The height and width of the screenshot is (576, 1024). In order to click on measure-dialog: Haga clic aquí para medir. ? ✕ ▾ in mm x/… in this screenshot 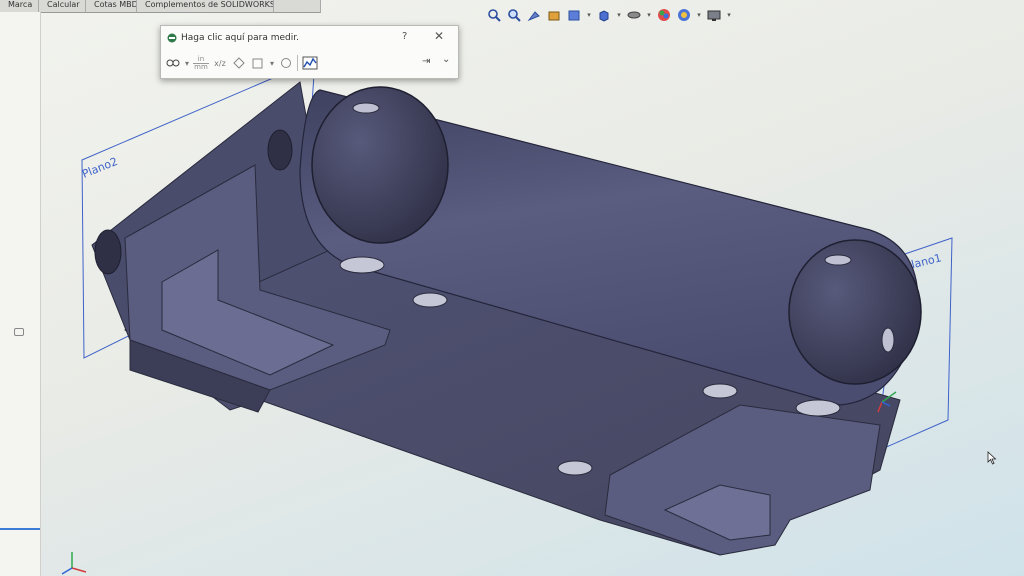, I will do `click(309, 52)`.